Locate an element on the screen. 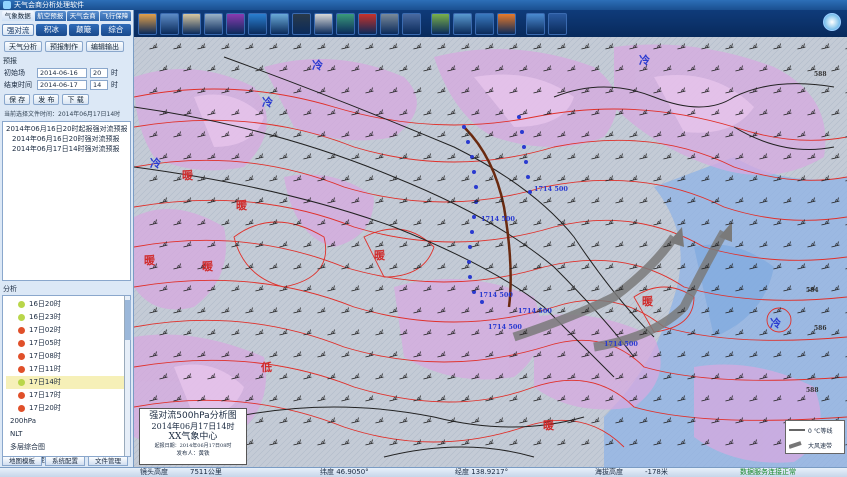  tool-12-button is located at coordinates (389, 23).